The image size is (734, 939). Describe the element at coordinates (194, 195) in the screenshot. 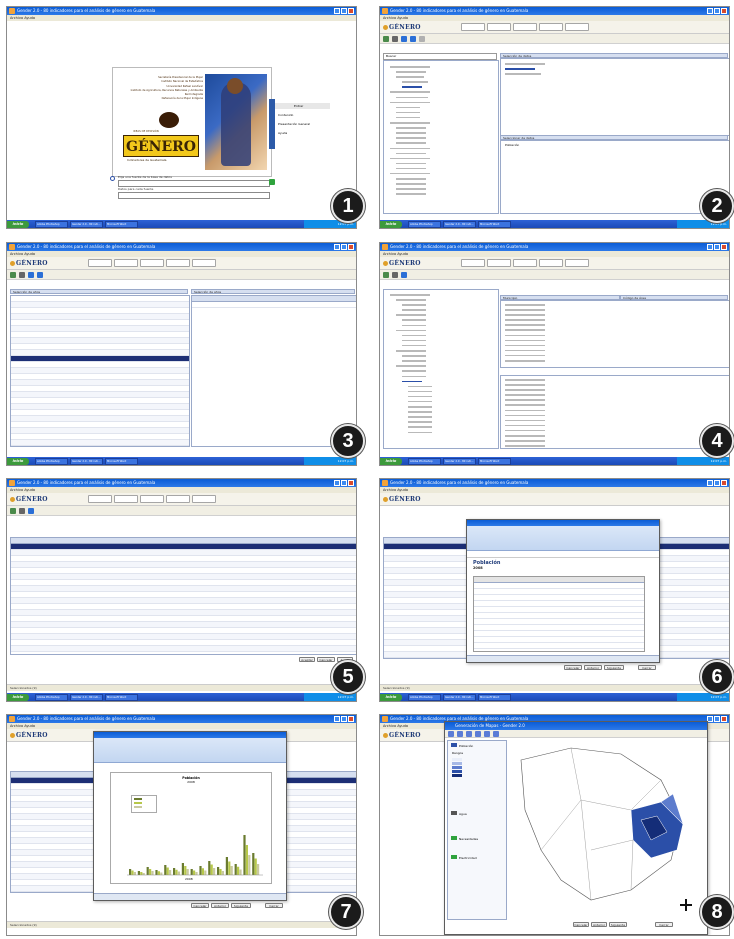

I see `path-input` at that location.